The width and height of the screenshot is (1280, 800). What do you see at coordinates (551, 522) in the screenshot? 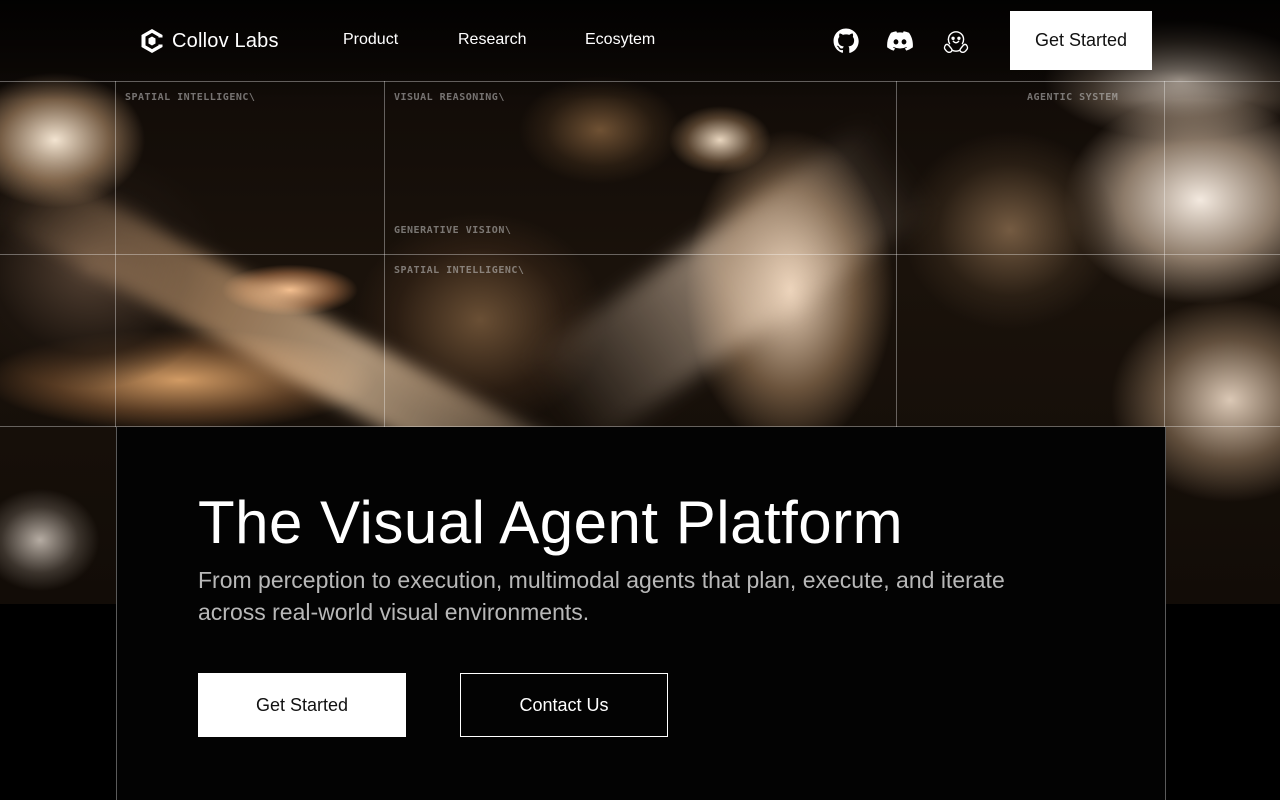
I see `hero-title: The Visual Agent Platform` at bounding box center [551, 522].